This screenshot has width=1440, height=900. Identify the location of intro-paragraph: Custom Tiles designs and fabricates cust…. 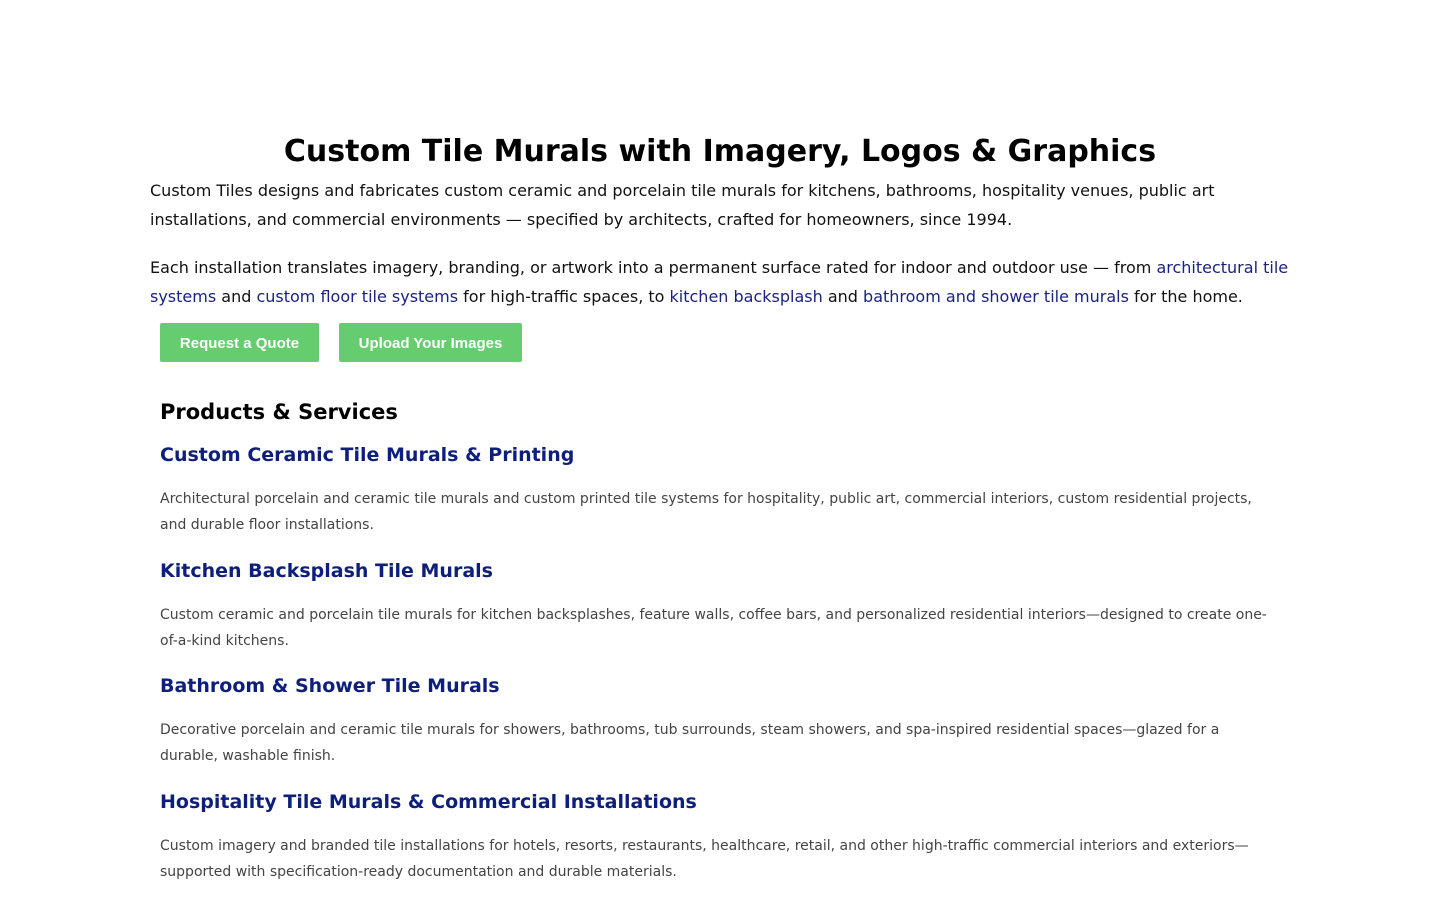
(682, 205).